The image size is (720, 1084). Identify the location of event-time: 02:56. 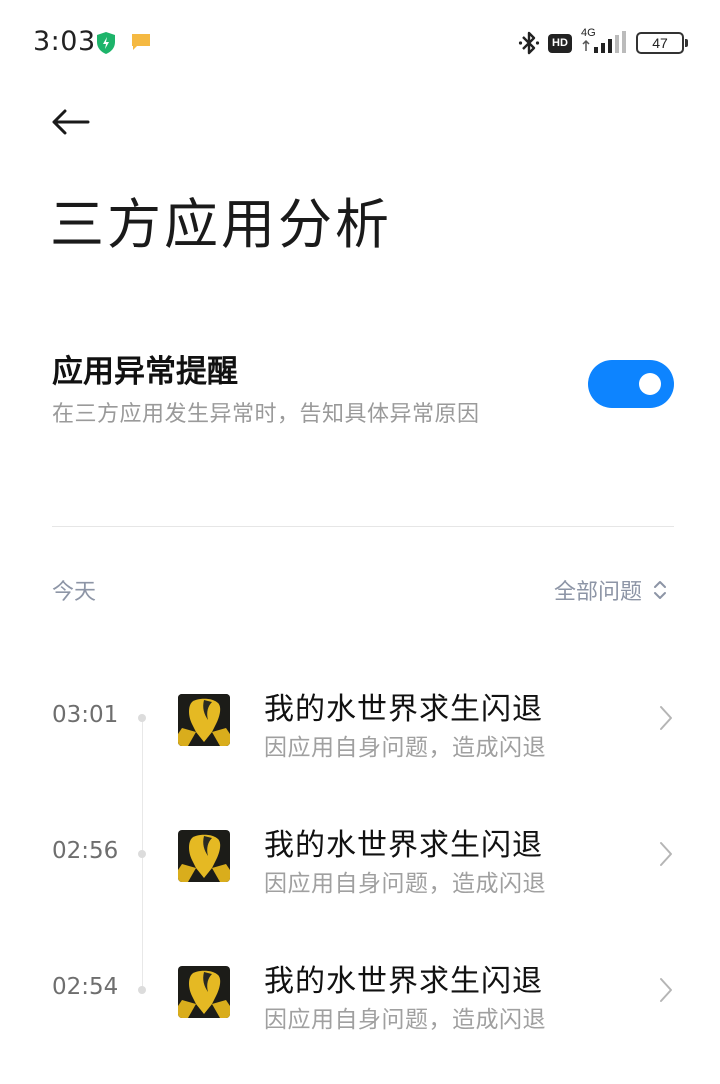
(85, 851).